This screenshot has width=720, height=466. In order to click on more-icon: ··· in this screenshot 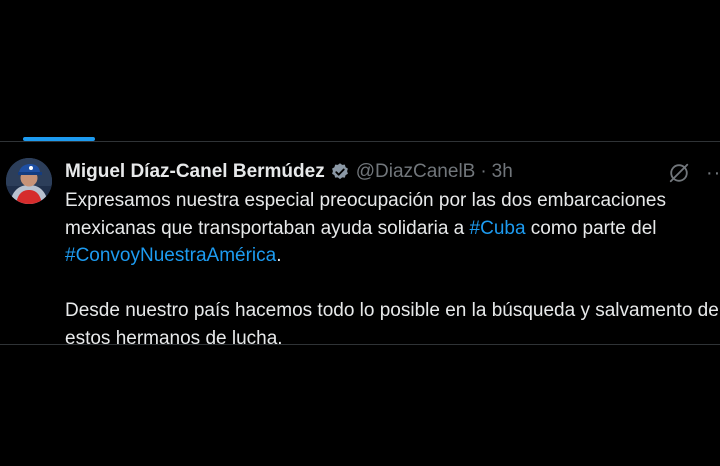, I will do `click(713, 173)`.